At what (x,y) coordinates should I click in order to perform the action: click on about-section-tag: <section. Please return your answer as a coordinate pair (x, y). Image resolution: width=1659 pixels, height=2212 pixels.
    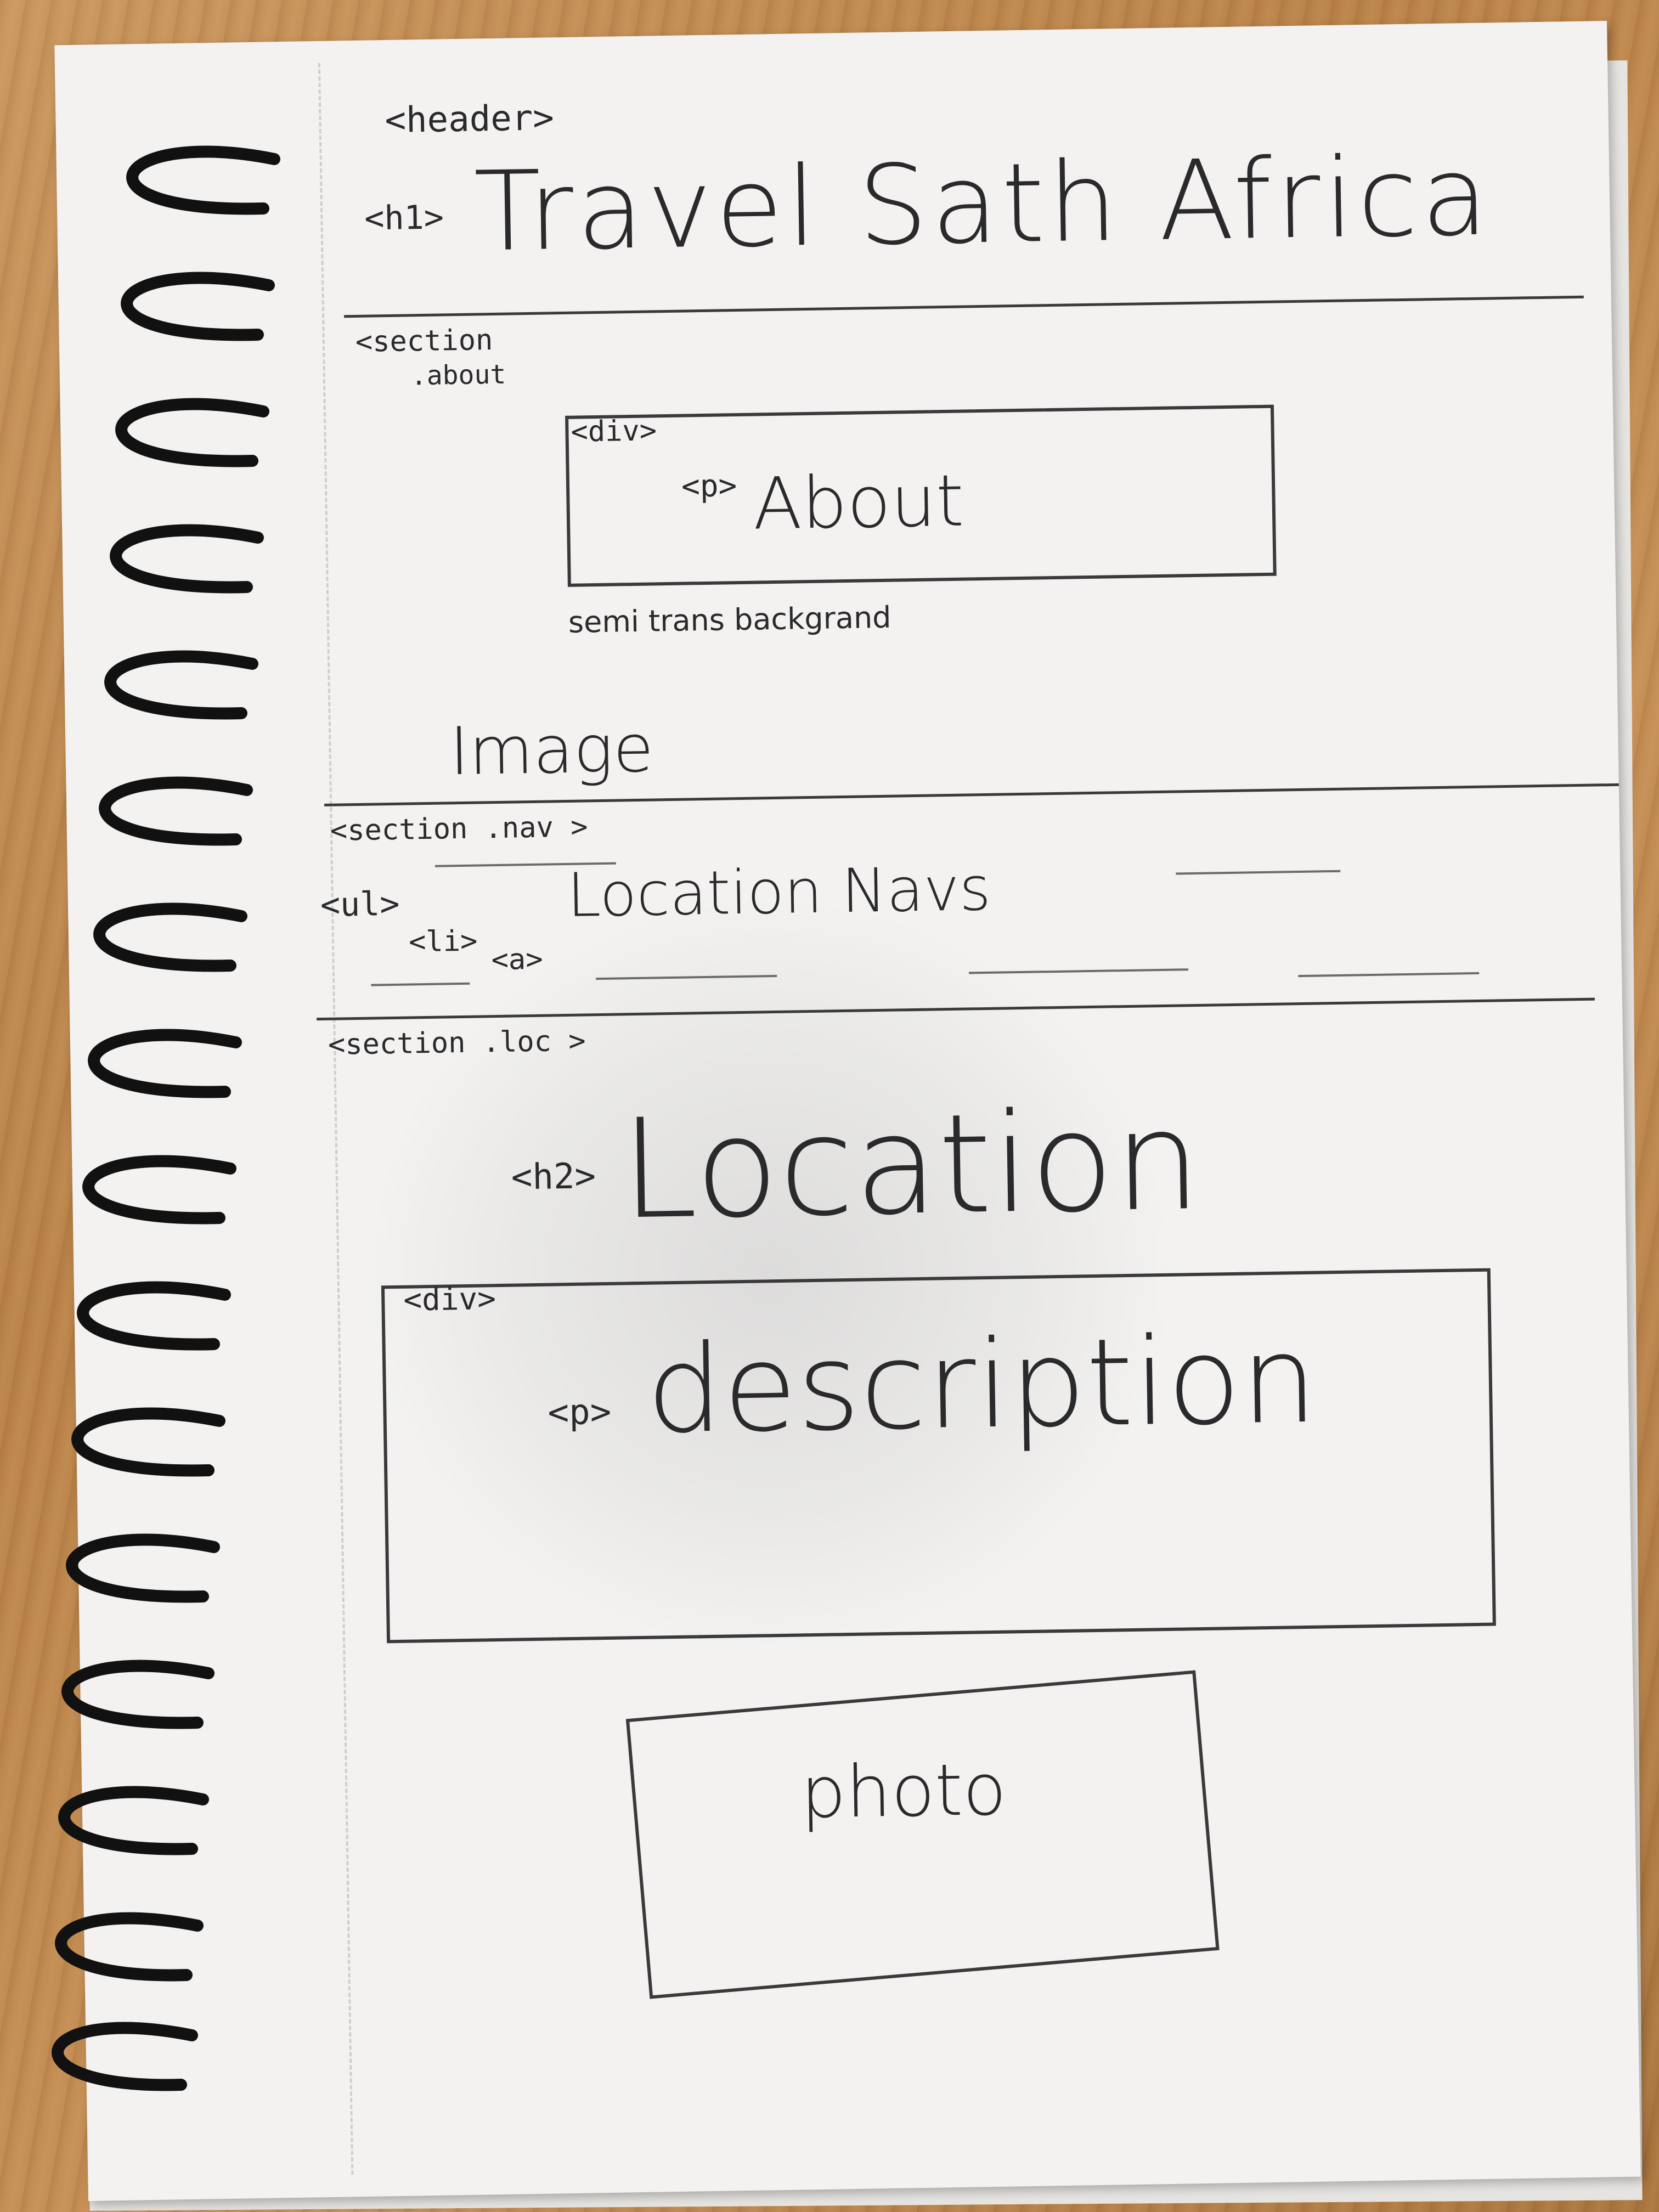
    Looking at the image, I should click on (424, 341).